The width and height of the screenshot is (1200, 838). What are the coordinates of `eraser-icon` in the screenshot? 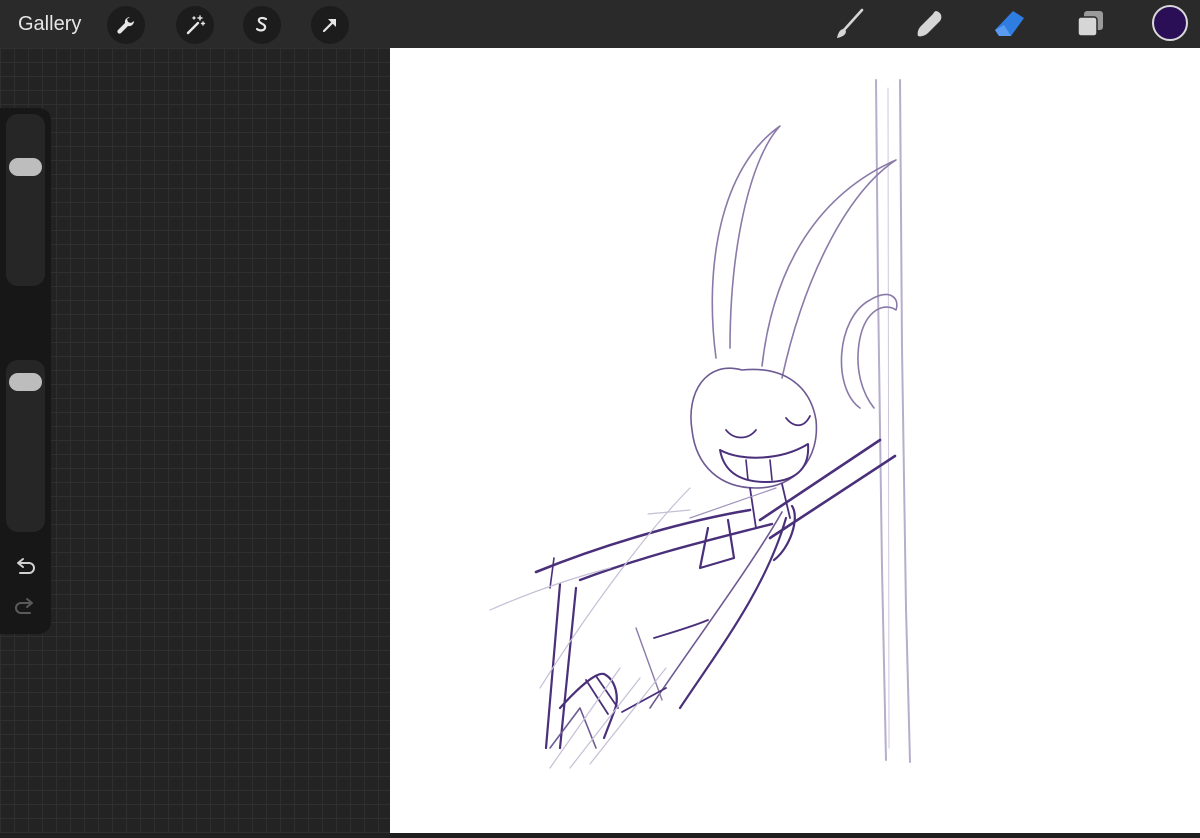 It's located at (1009, 23).